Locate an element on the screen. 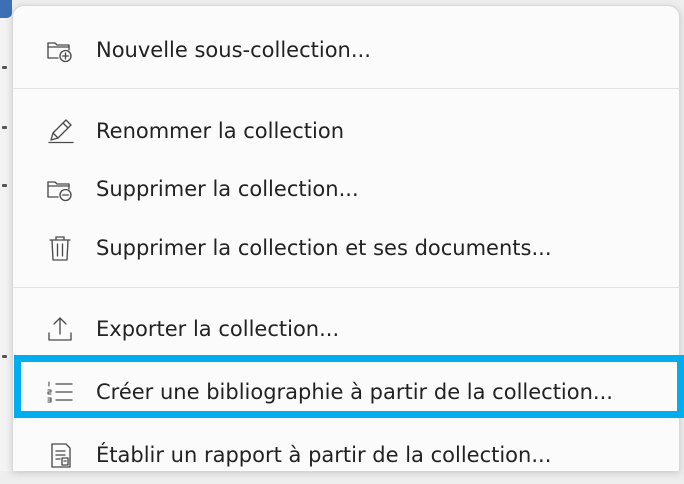  menu-item-rename-collection: Renommer la collection is located at coordinates (347, 131).